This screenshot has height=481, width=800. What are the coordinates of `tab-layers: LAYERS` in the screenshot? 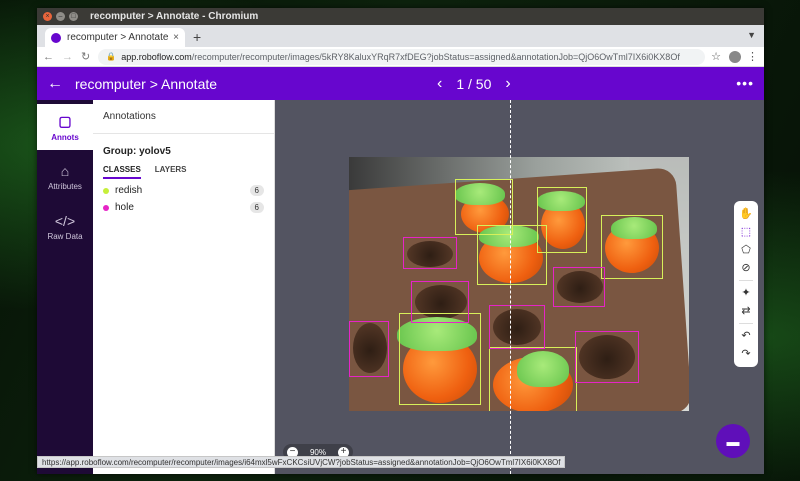 It's located at (171, 172).